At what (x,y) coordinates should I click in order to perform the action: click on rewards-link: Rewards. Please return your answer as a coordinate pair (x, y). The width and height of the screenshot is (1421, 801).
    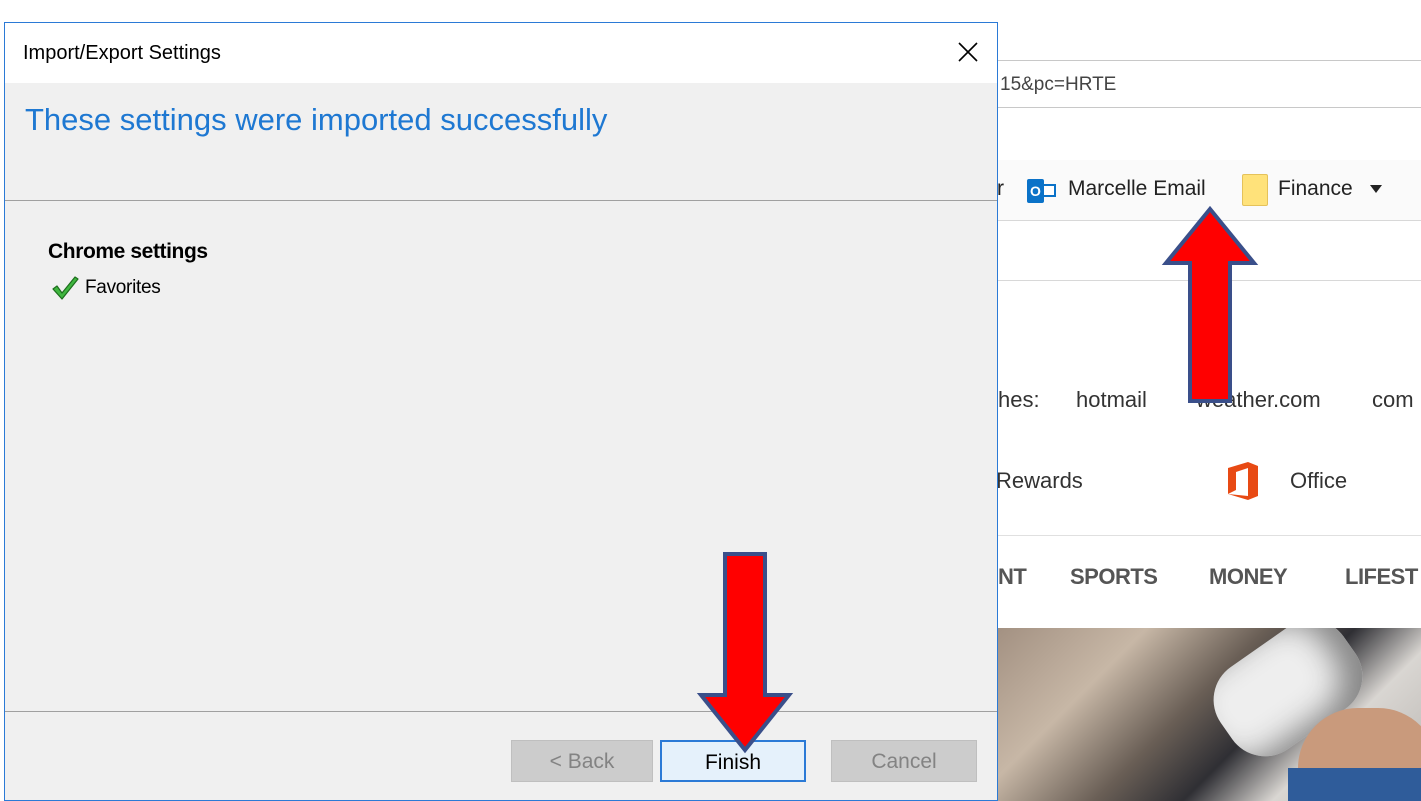
    Looking at the image, I should click on (1039, 481).